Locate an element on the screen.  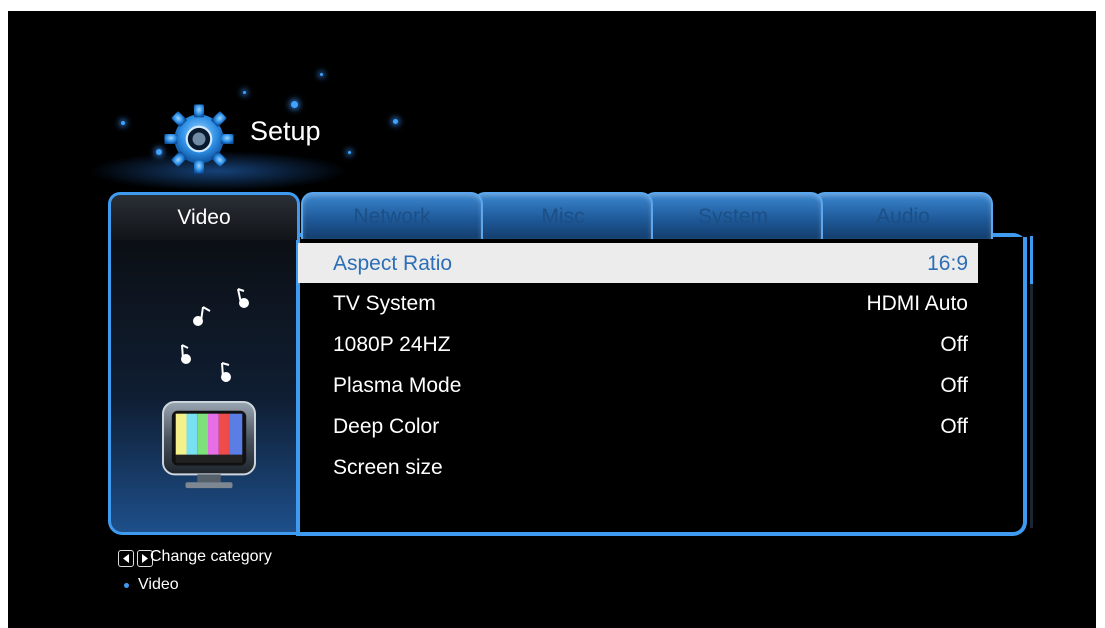
tab-label: Misc is located at coordinates (563, 216).